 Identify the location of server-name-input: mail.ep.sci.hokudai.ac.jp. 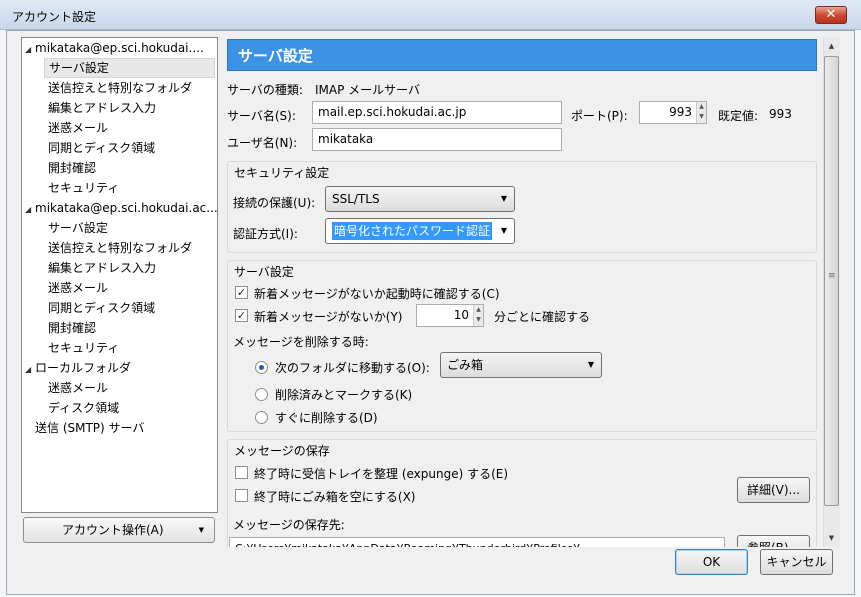
(437, 112).